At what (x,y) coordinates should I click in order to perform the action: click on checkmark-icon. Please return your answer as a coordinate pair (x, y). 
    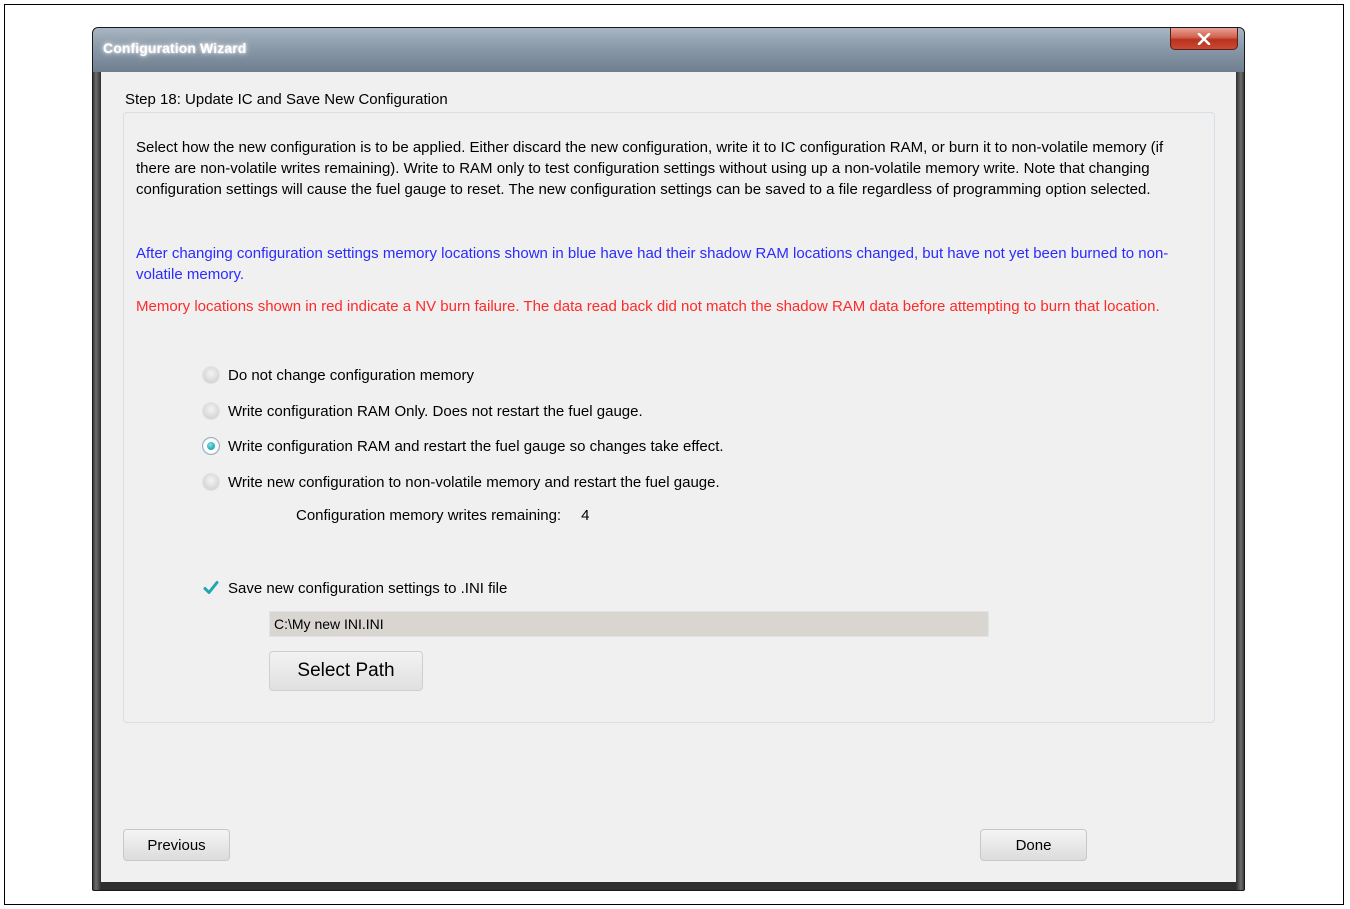
    Looking at the image, I should click on (211, 587).